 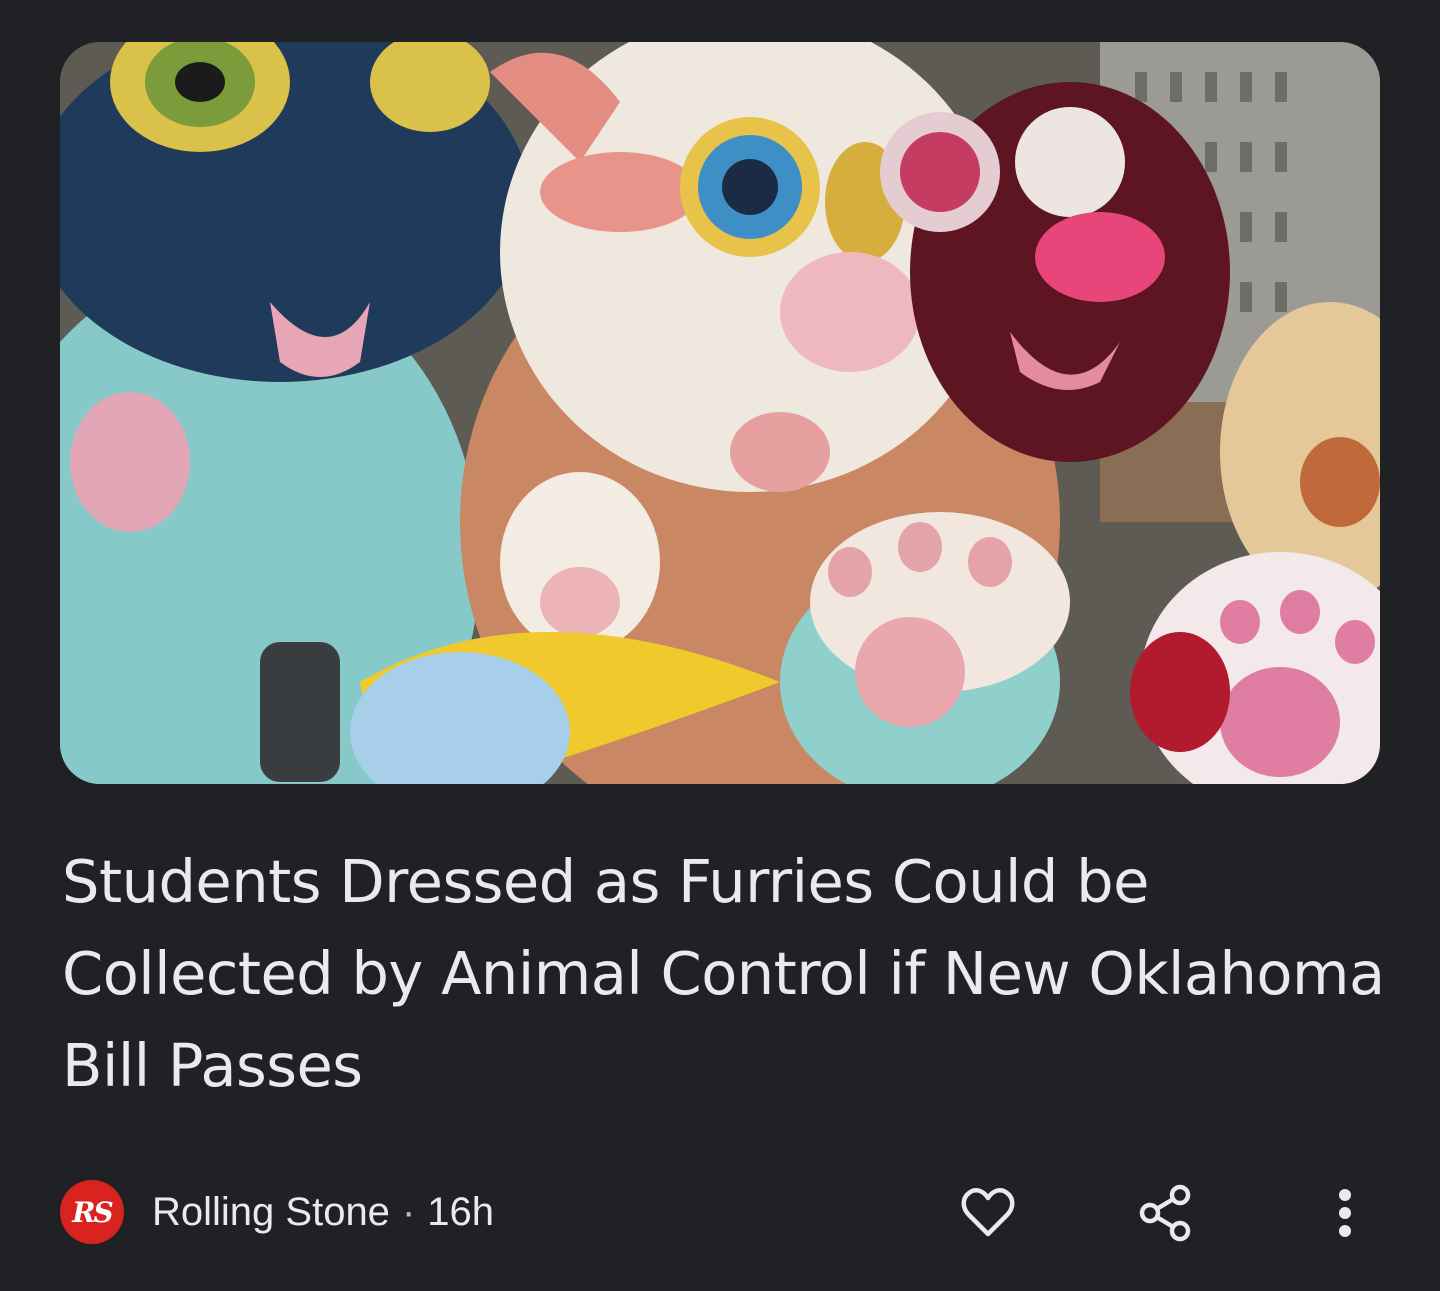 I want to click on share-button, so click(x=1165, y=1213).